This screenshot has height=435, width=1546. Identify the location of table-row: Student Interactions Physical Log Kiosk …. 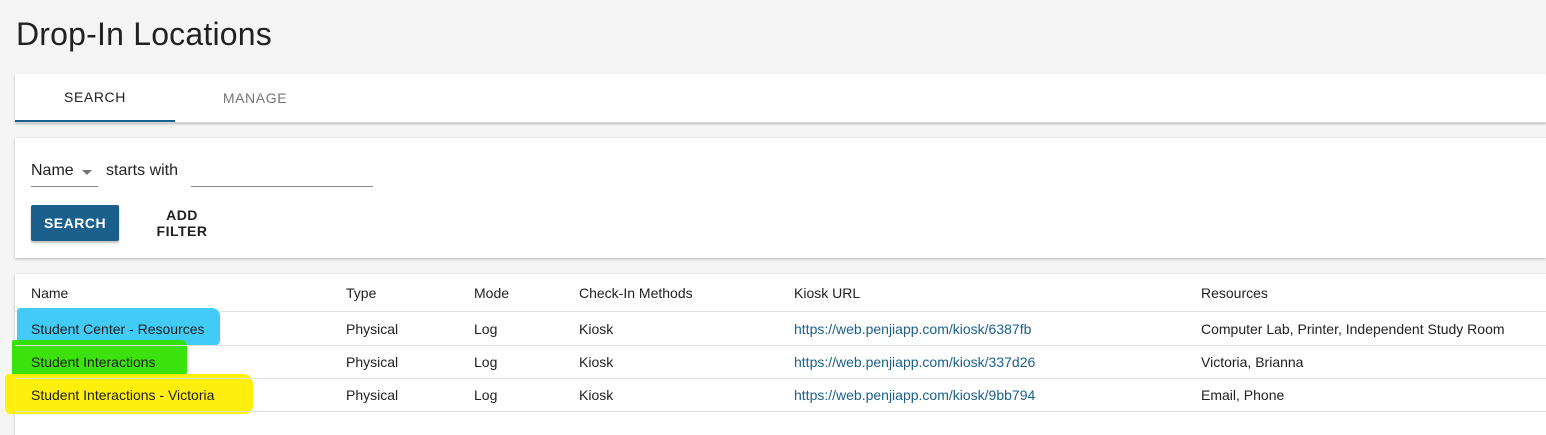
(780, 362).